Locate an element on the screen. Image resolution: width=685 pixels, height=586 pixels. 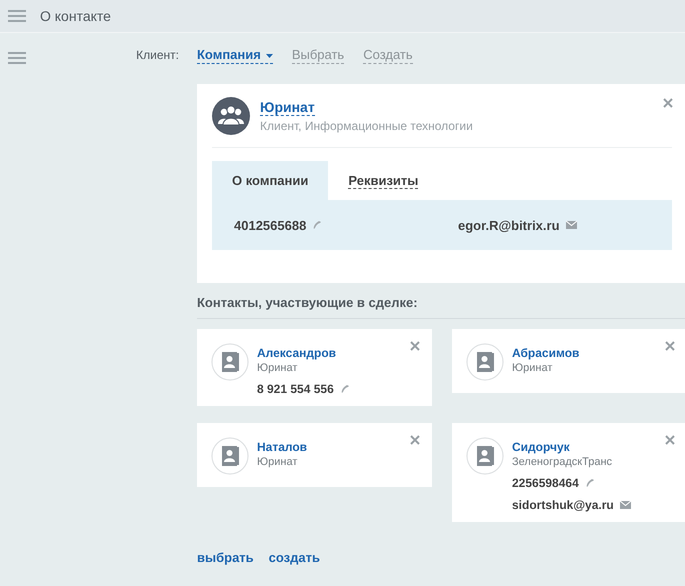
contact-name-link: Абрасимов is located at coordinates (546, 353).